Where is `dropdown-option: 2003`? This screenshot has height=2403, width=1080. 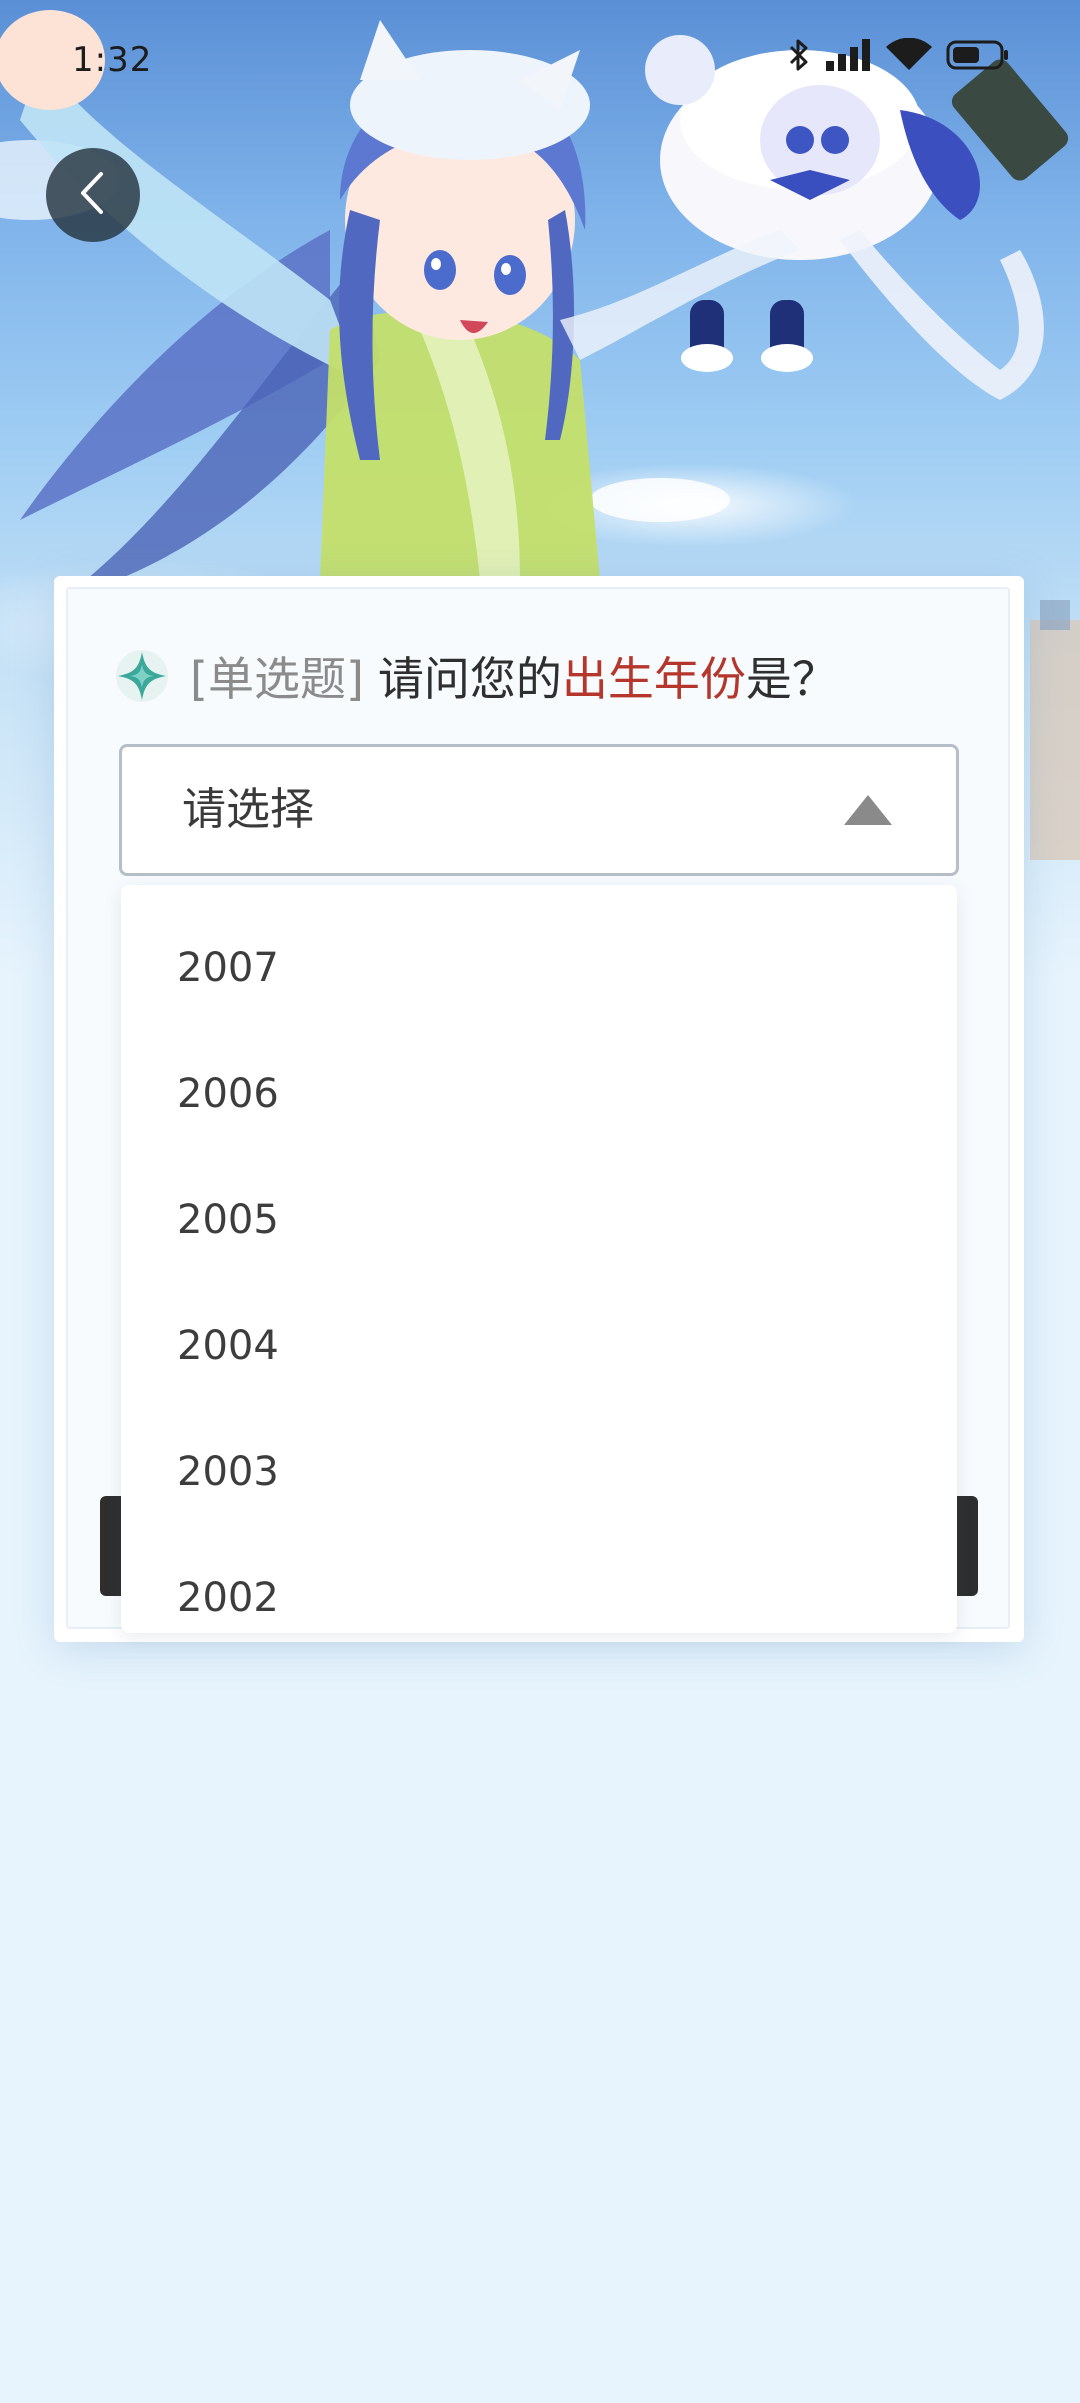
dropdown-option: 2003 is located at coordinates (539, 1472).